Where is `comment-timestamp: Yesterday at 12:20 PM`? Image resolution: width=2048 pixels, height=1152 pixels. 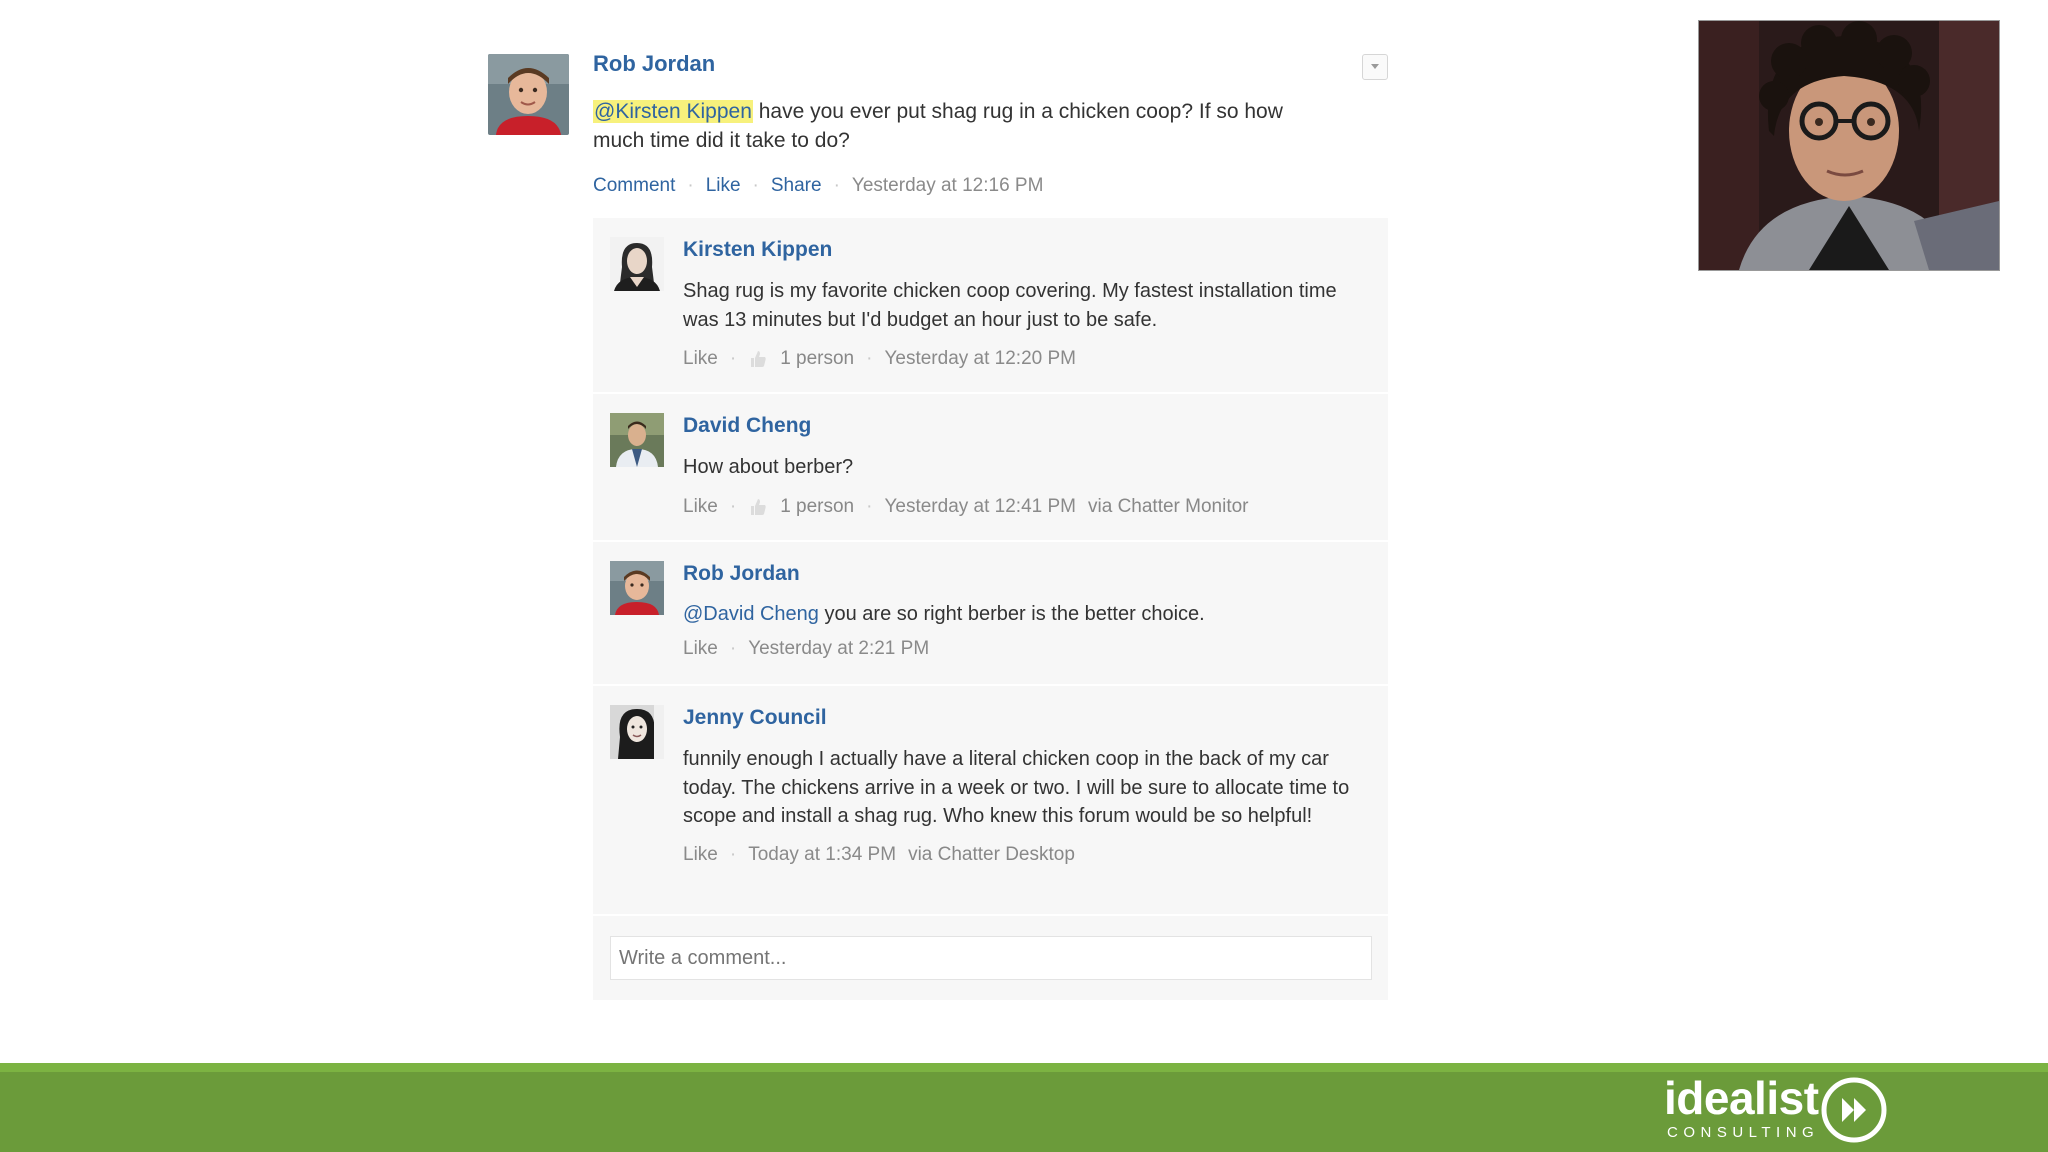 comment-timestamp: Yesterday at 12:20 PM is located at coordinates (980, 359).